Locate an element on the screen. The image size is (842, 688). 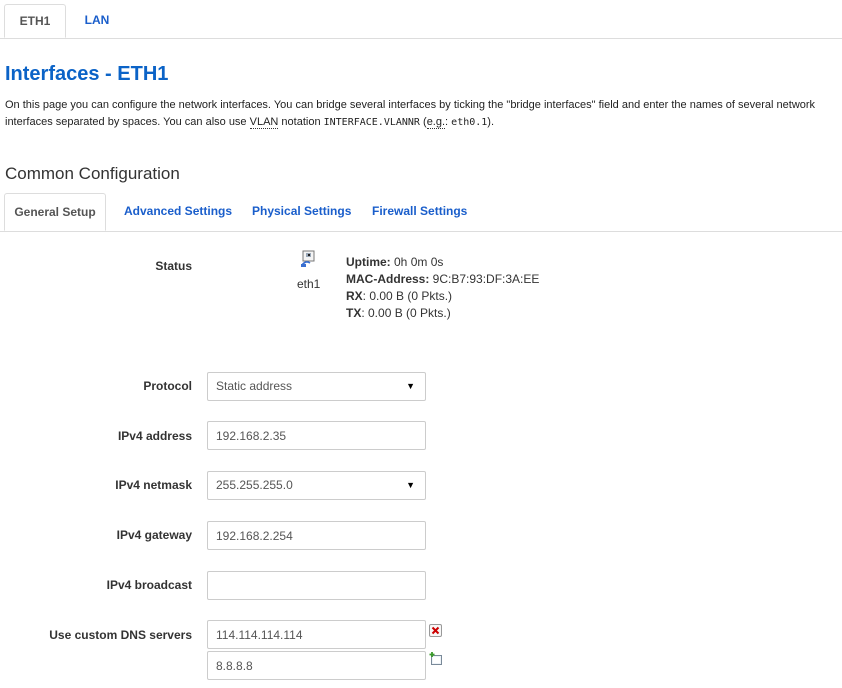
tab-firewall-settings: Firewall Settings is located at coordinates (419, 212).